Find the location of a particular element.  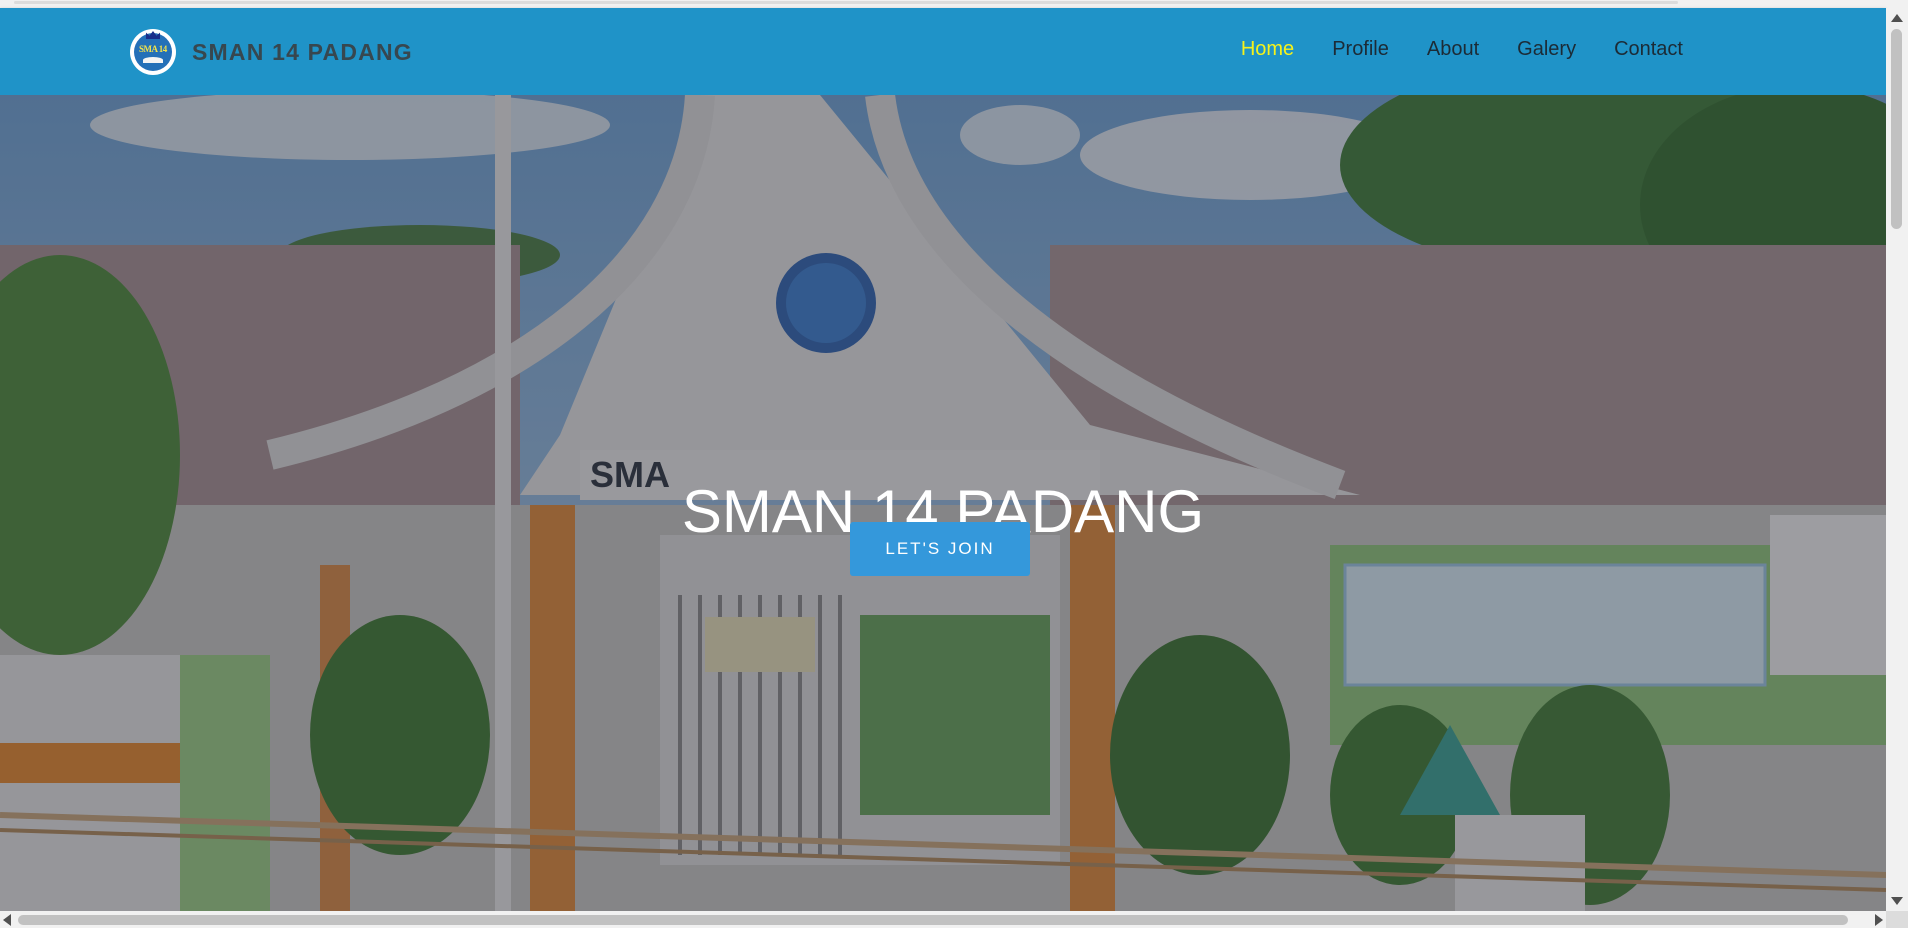

lets-join-button: LET'S JOIN is located at coordinates (940, 549).